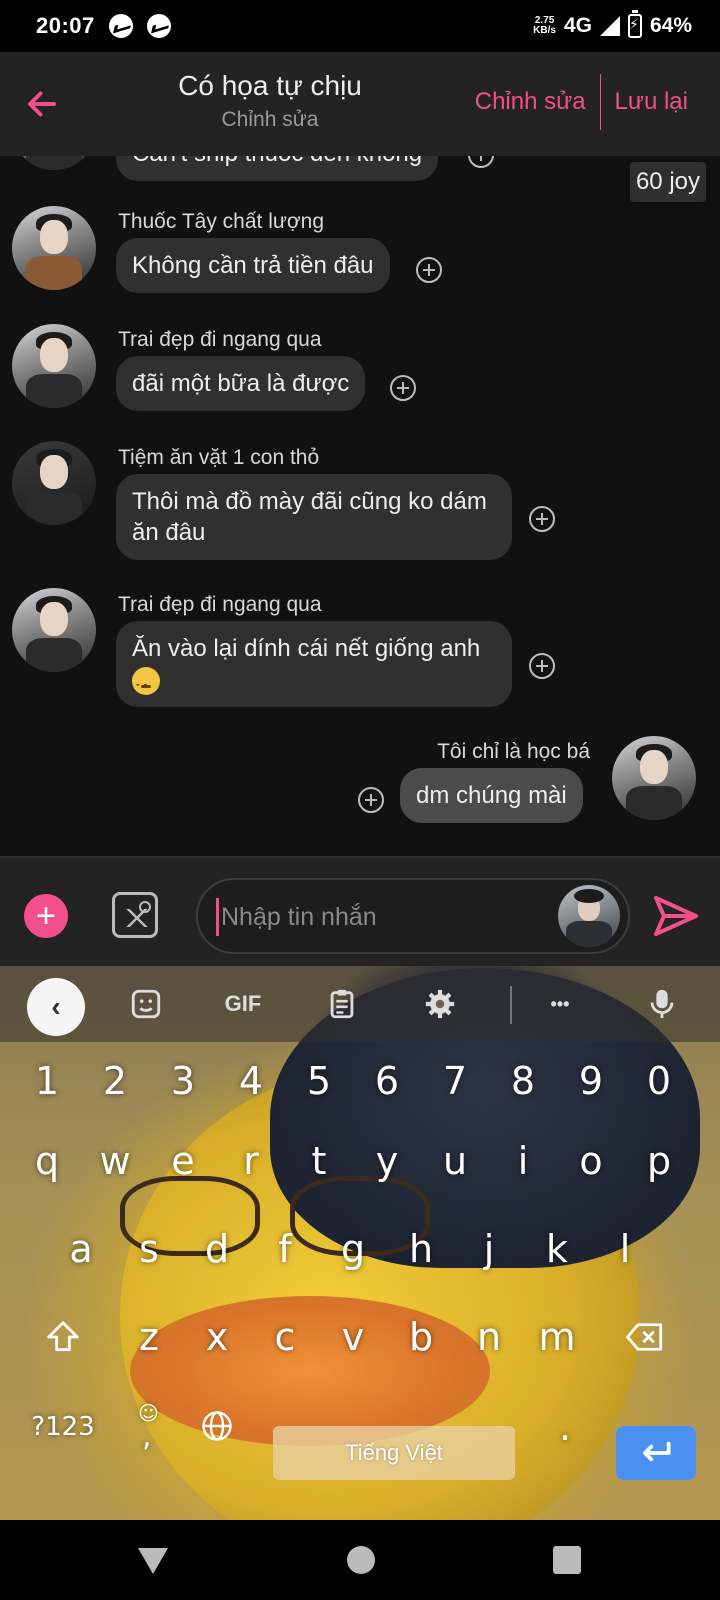 The image size is (720, 1600). I want to click on shift-key, so click(63, 1337).